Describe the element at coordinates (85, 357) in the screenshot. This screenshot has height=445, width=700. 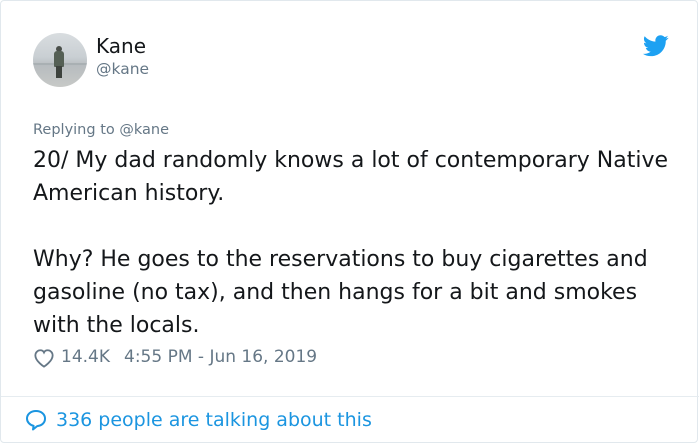
I see `like-count: 14.4K` at that location.